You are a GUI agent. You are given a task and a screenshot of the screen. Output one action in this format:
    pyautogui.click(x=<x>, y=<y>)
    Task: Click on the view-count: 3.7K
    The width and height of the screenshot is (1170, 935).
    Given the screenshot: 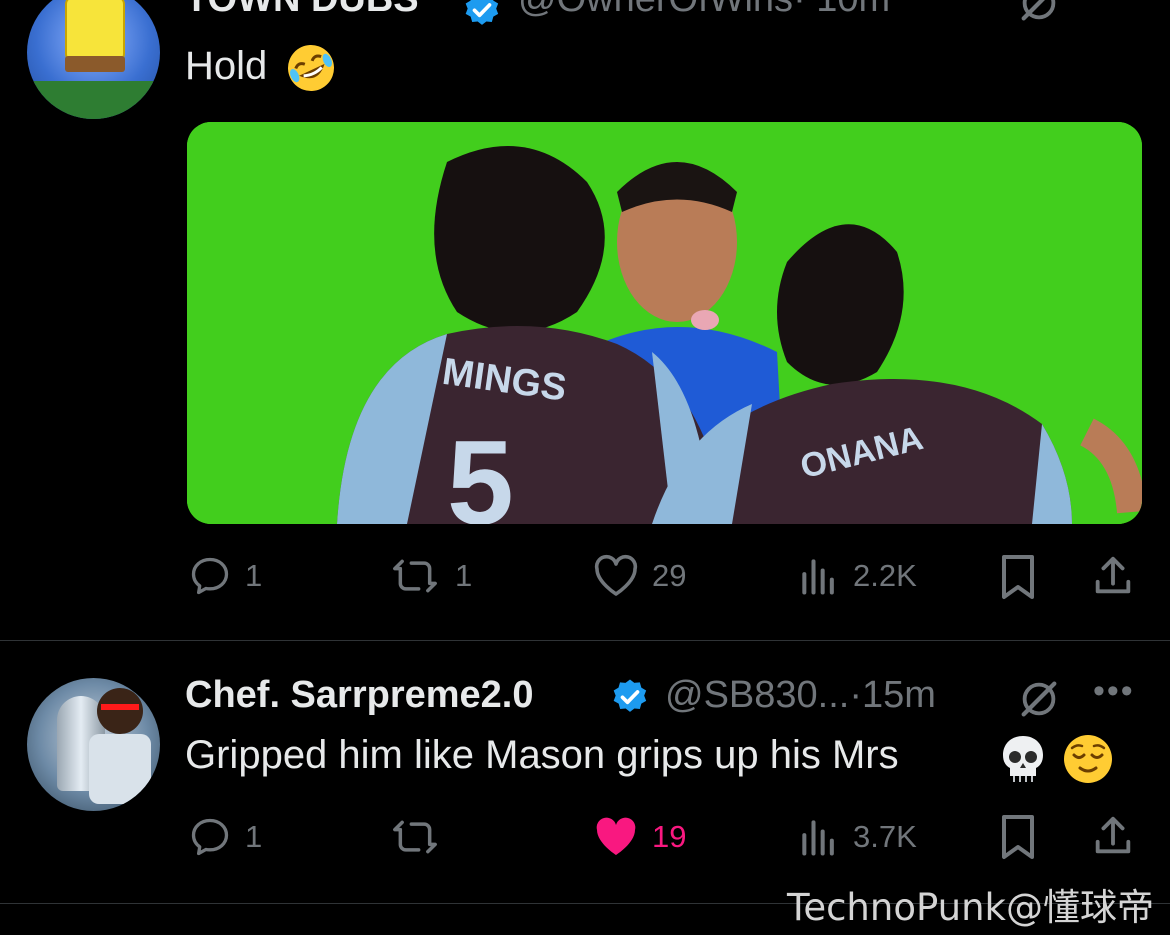 What is the action you would take?
    pyautogui.click(x=885, y=836)
    